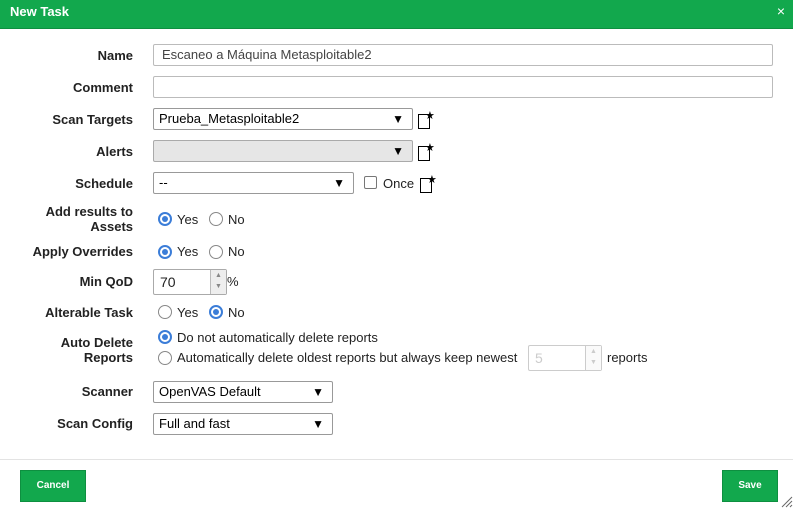 The height and width of the screenshot is (508, 793). Describe the element at coordinates (108, 357) in the screenshot. I see `auto-delete-label-line2: Reports` at that location.